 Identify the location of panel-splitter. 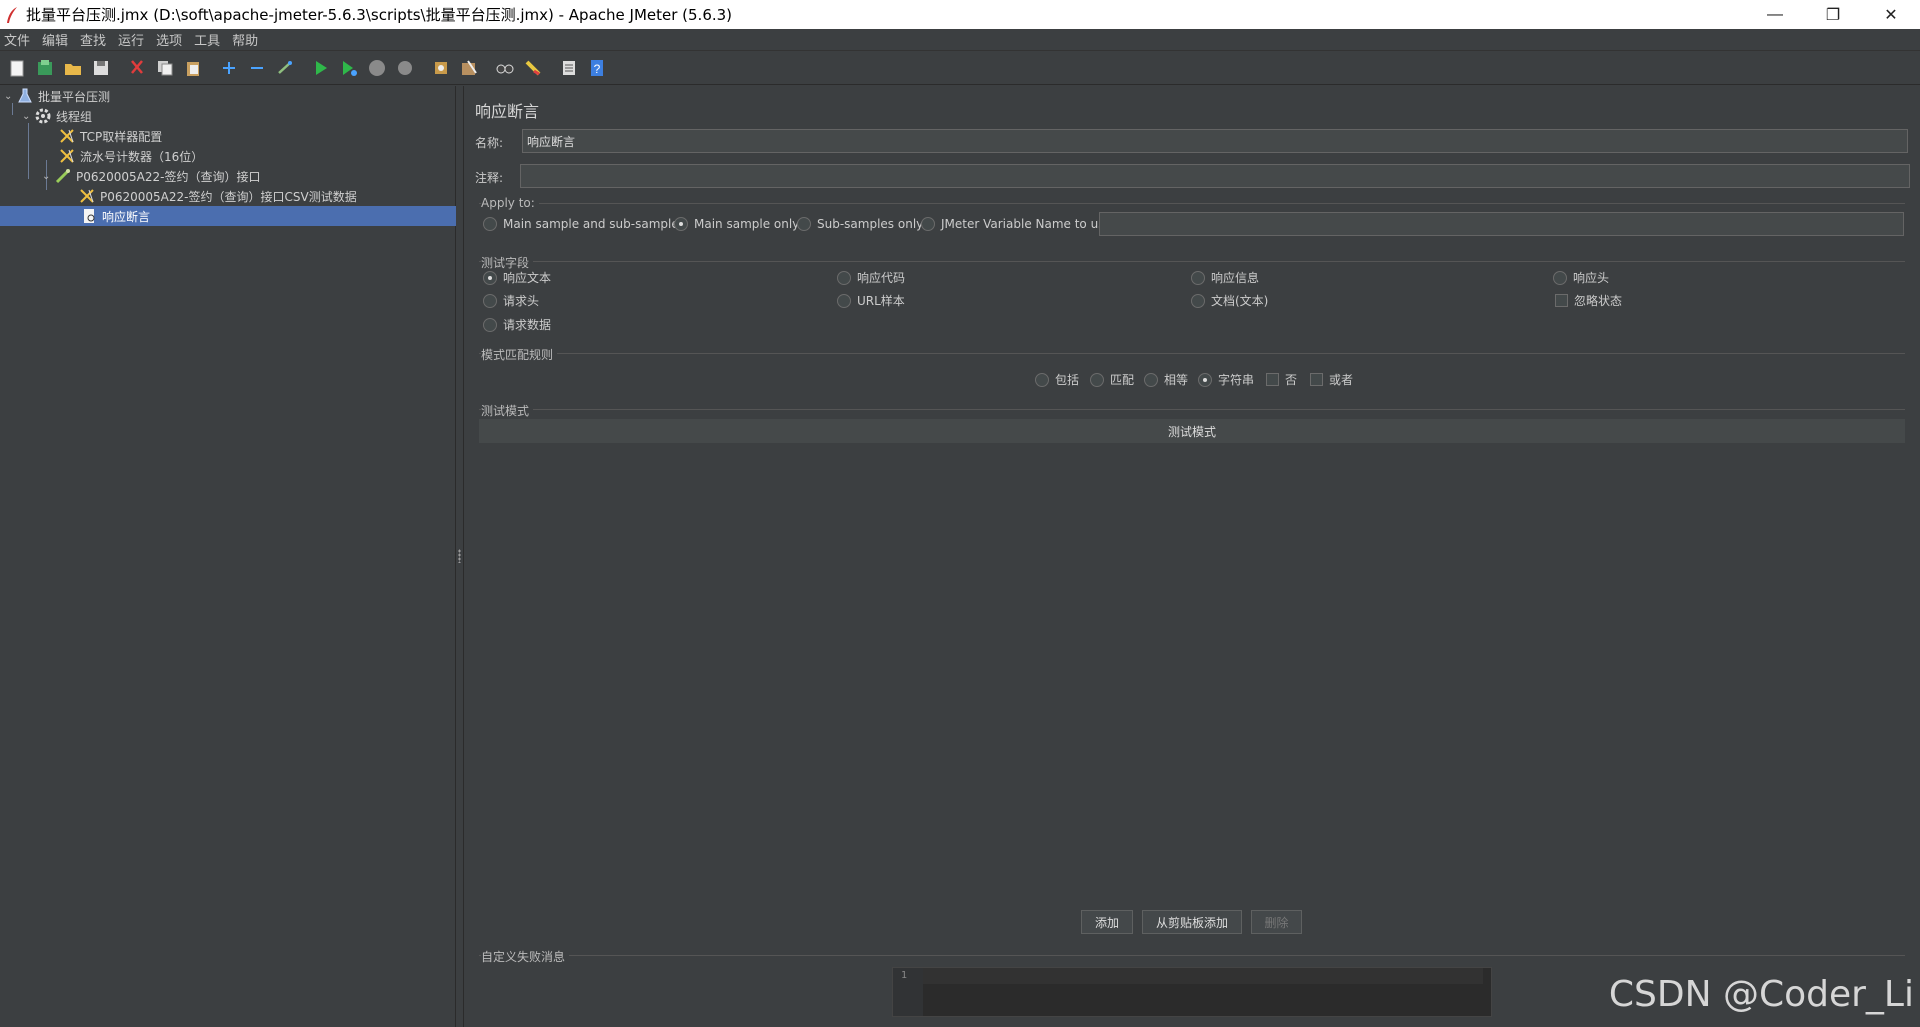
(460, 556).